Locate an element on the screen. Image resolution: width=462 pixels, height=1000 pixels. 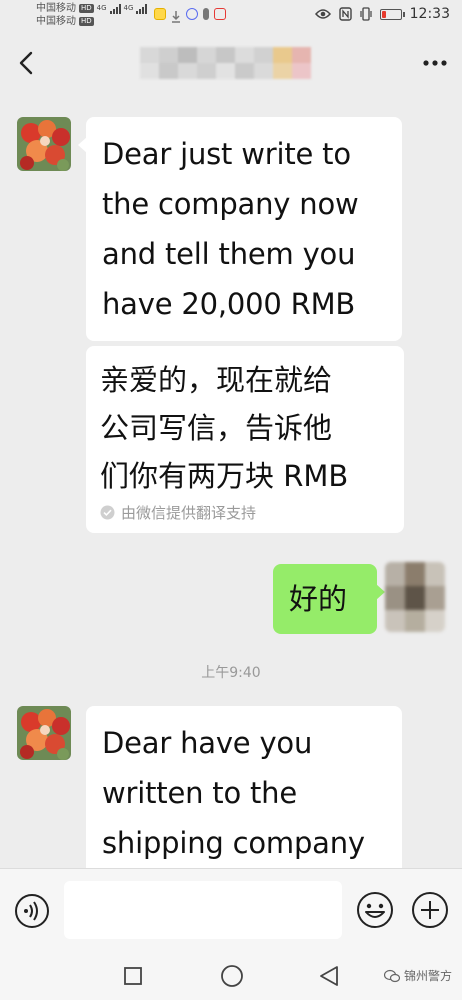
voice-icon is located at coordinates (32, 911).